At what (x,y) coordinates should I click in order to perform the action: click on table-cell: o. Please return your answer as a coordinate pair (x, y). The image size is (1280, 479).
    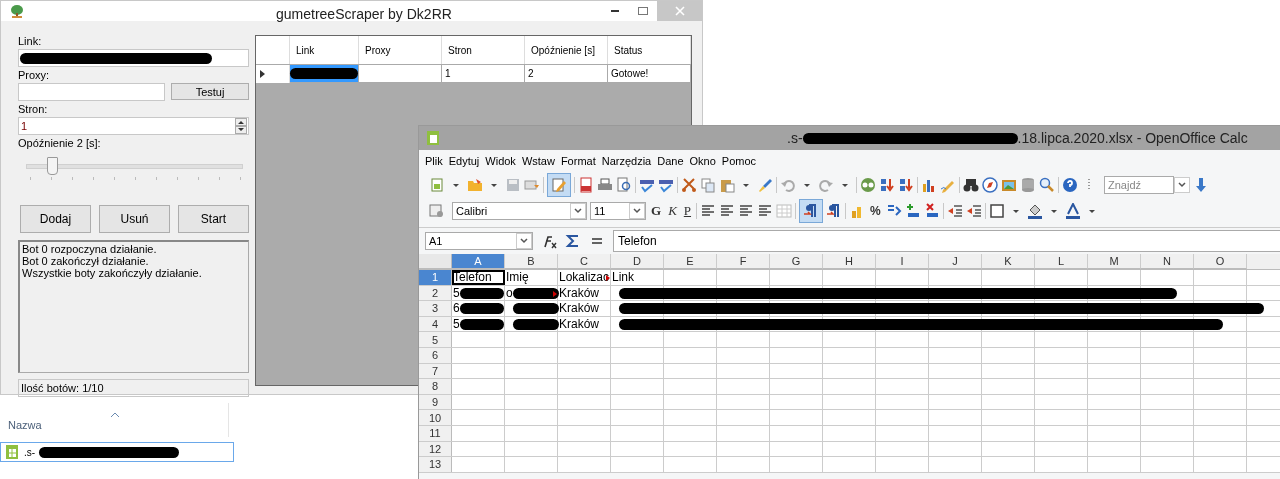
    Looking at the image, I should click on (531, 293).